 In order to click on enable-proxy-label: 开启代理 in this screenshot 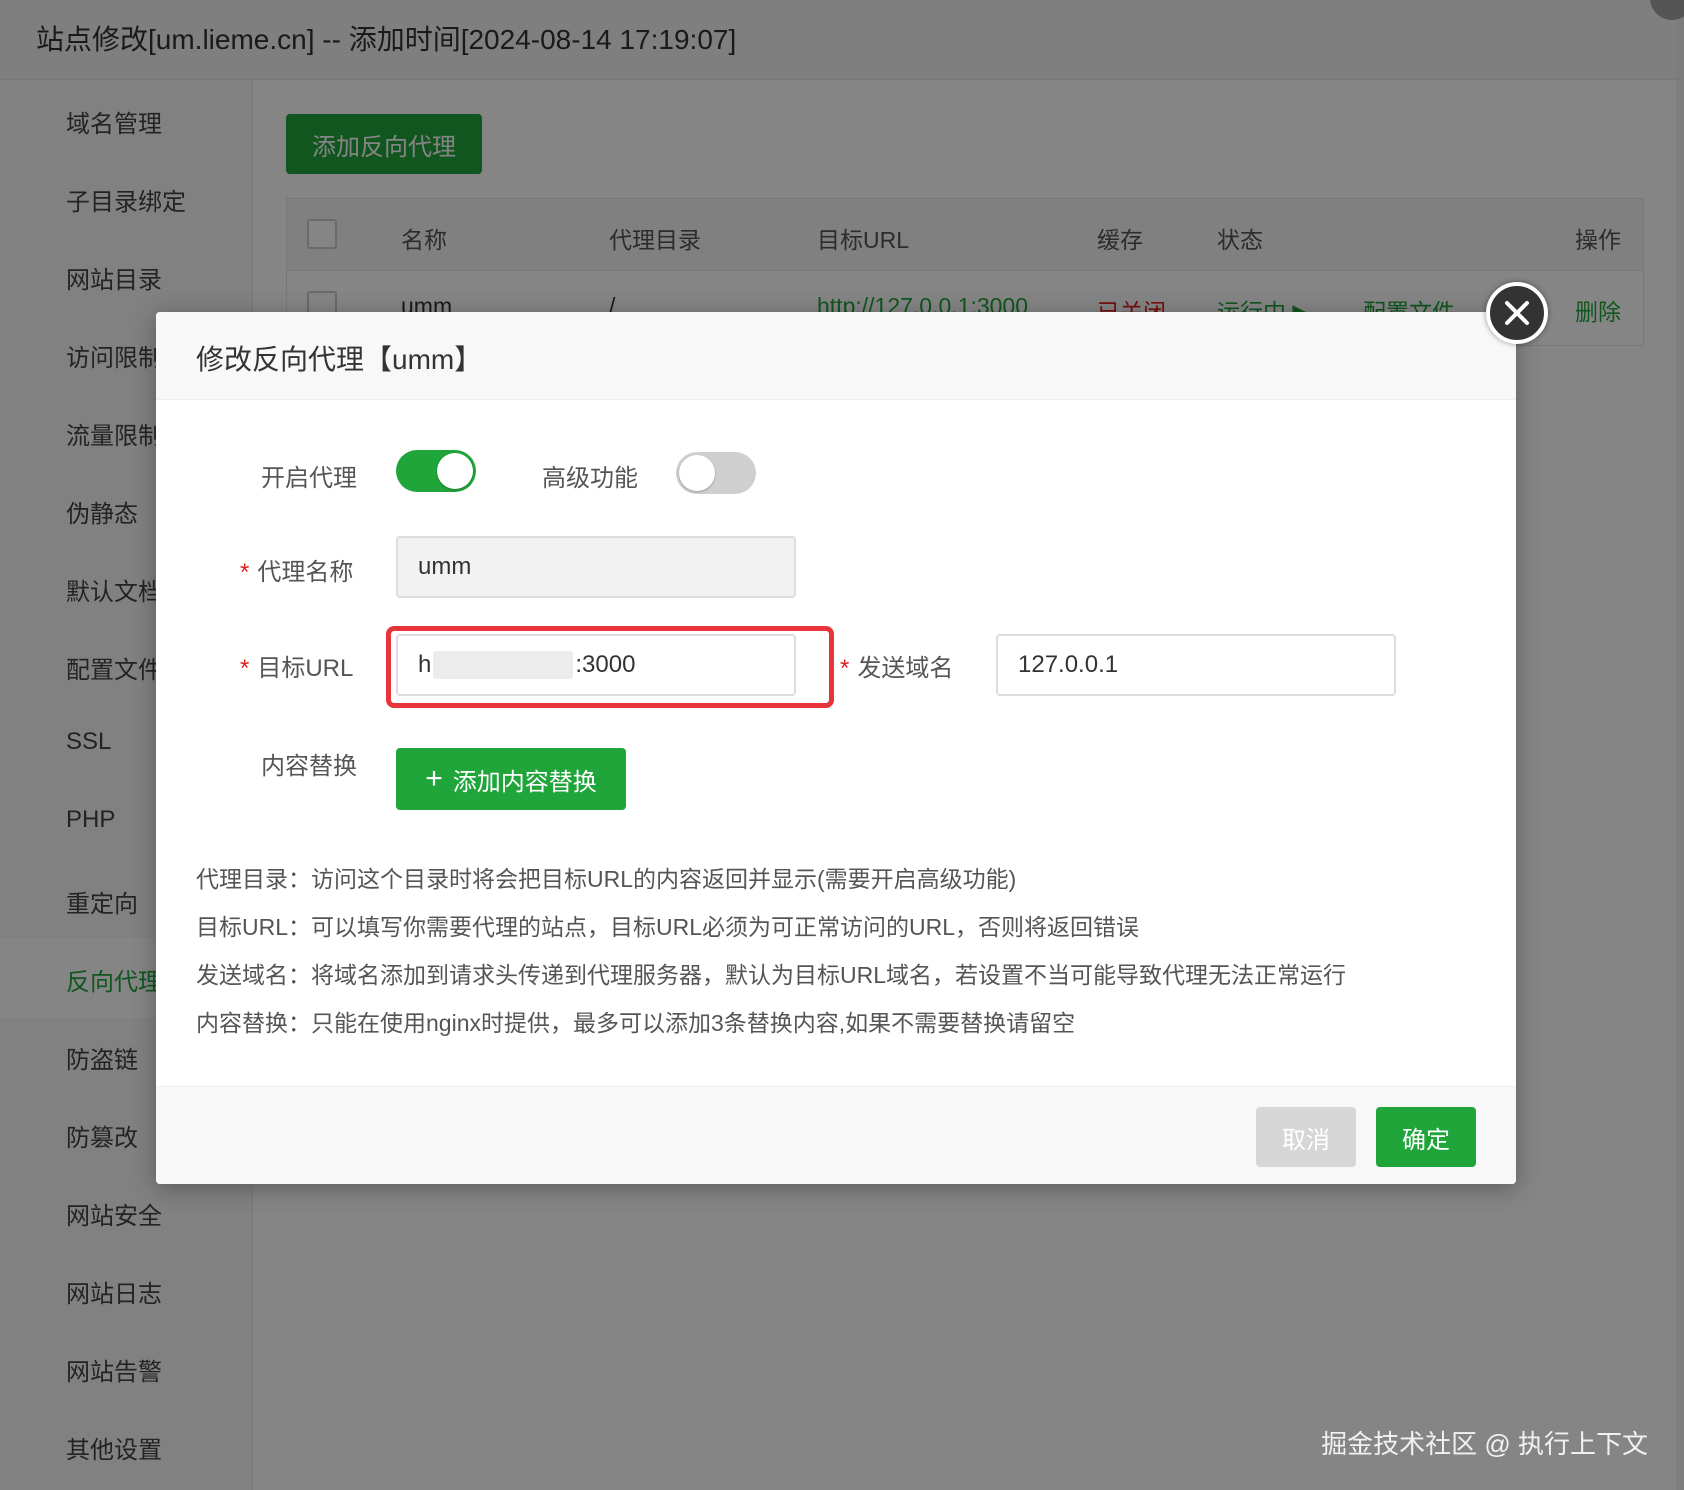, I will do `click(309, 478)`.